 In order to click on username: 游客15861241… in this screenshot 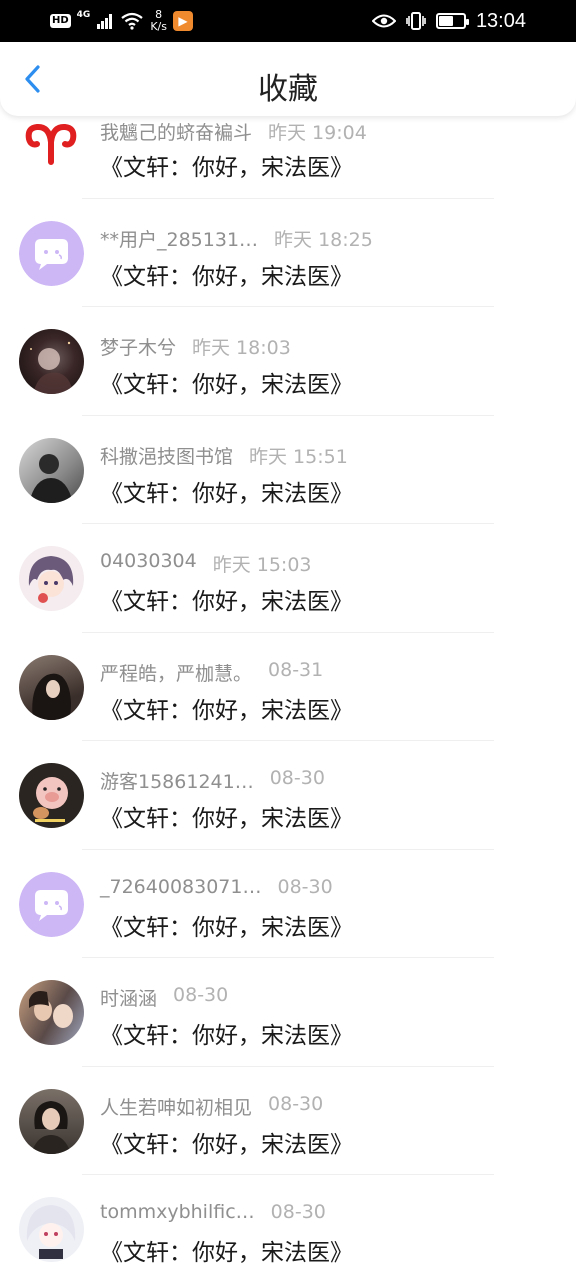, I will do `click(177, 782)`.